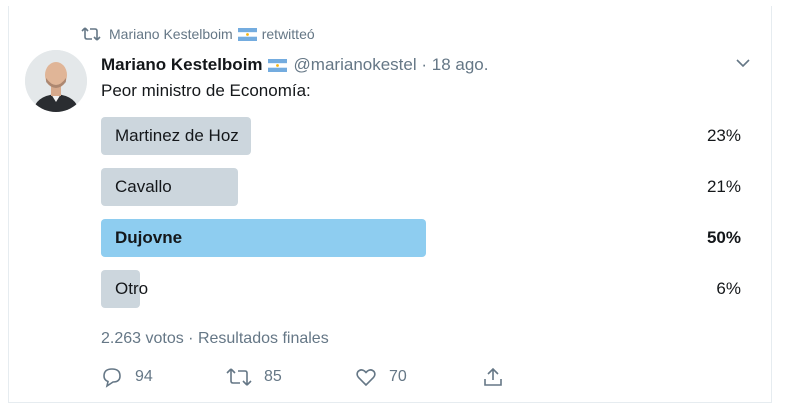 The width and height of the screenshot is (800, 406). I want to click on like-count: 70, so click(398, 376).